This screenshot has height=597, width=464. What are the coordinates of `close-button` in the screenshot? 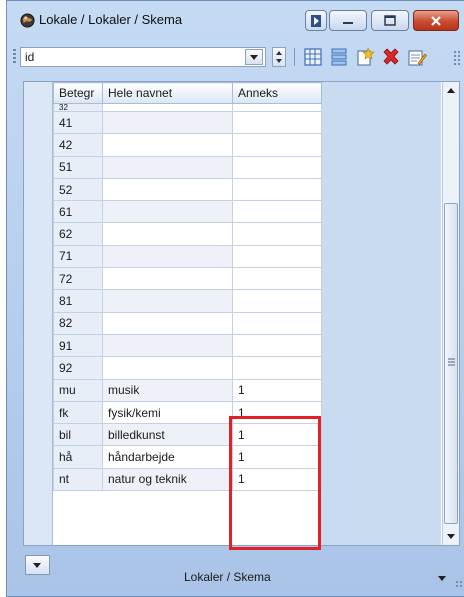 It's located at (436, 20).